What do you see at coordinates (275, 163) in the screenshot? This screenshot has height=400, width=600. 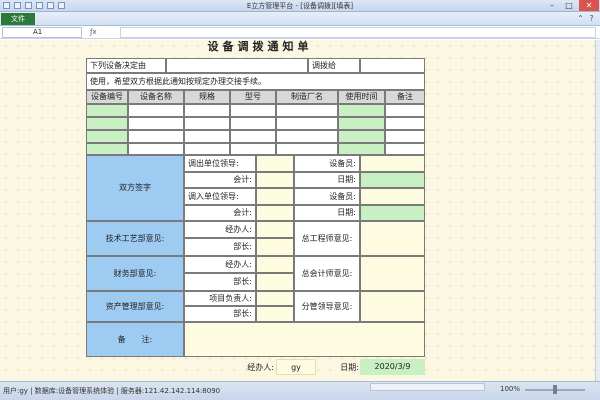 I see `out-leader-field` at bounding box center [275, 163].